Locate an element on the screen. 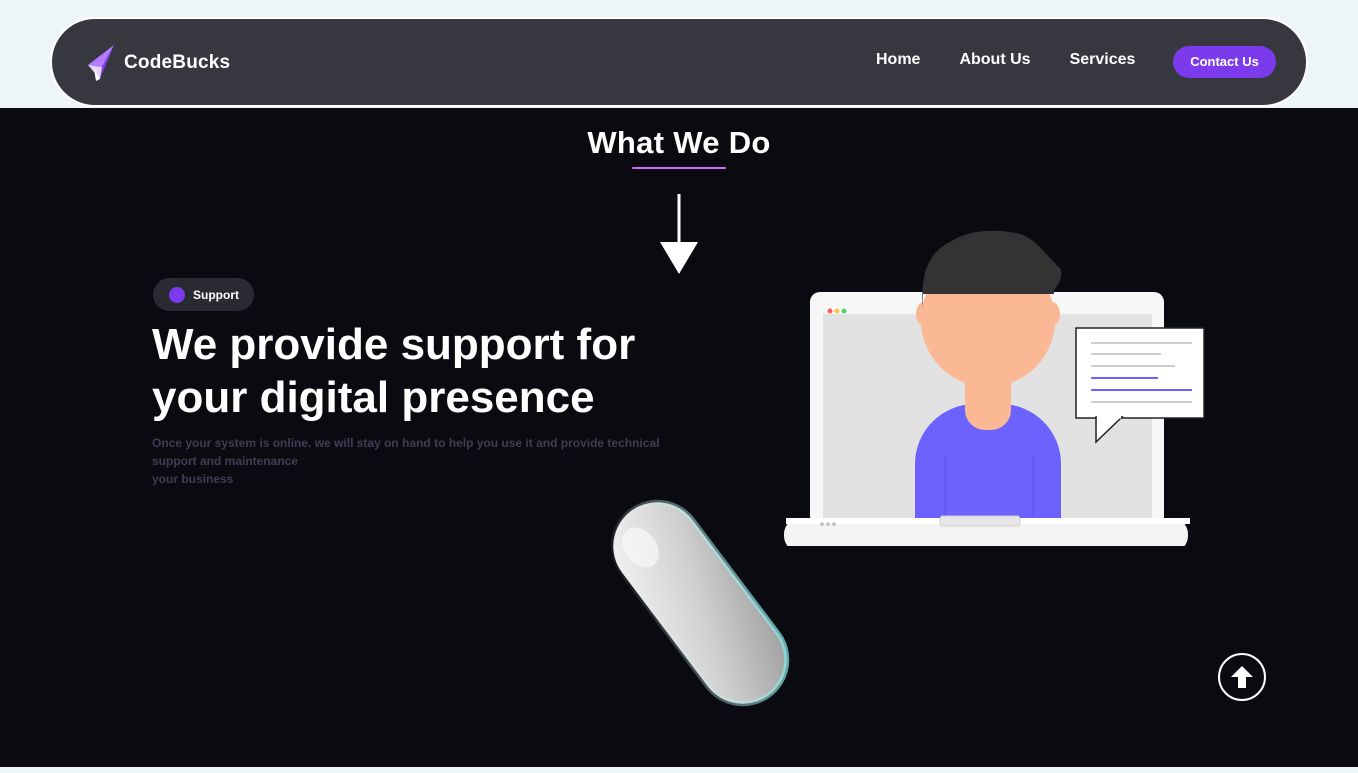  brand-name: CodeBucks is located at coordinates (177, 62).